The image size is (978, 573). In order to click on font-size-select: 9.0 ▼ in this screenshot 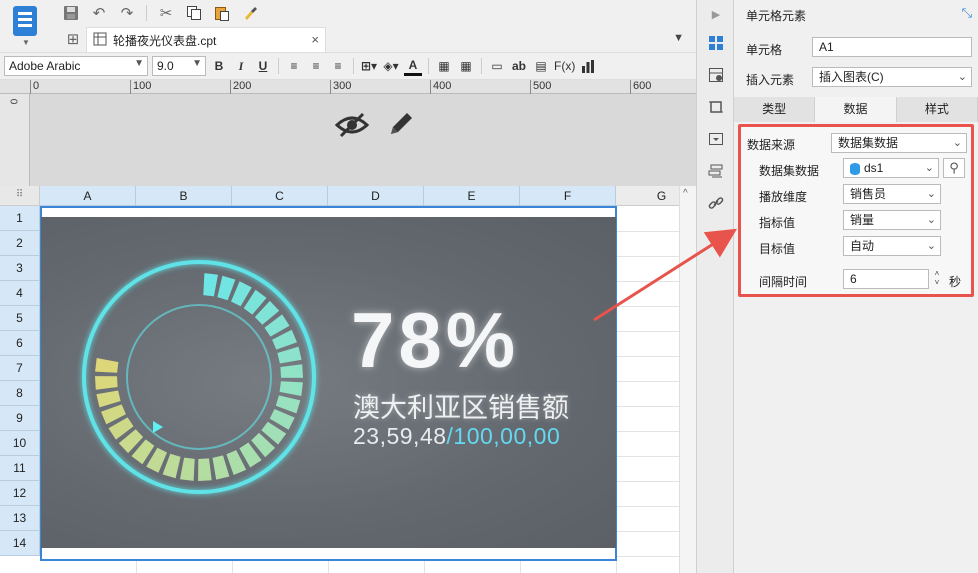, I will do `click(179, 66)`.